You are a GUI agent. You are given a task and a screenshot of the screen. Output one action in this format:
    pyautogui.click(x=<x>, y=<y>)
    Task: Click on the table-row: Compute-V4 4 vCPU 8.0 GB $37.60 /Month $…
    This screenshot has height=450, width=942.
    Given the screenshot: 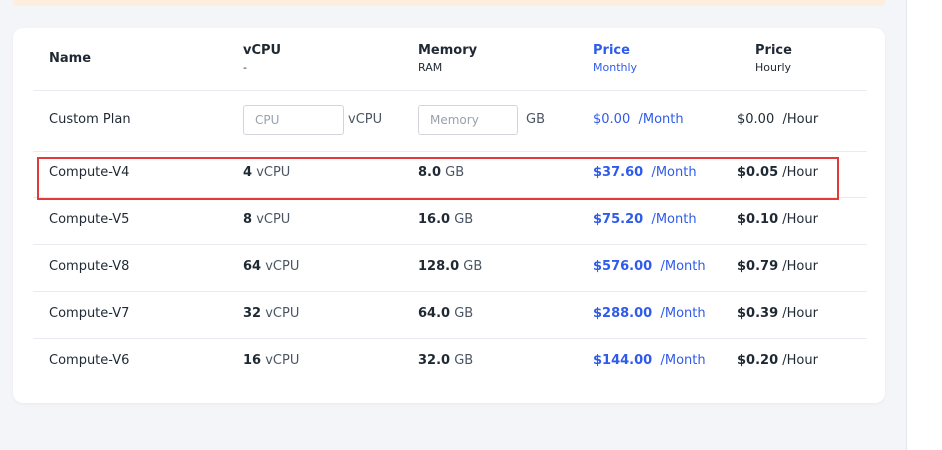 What is the action you would take?
    pyautogui.click(x=449, y=173)
    